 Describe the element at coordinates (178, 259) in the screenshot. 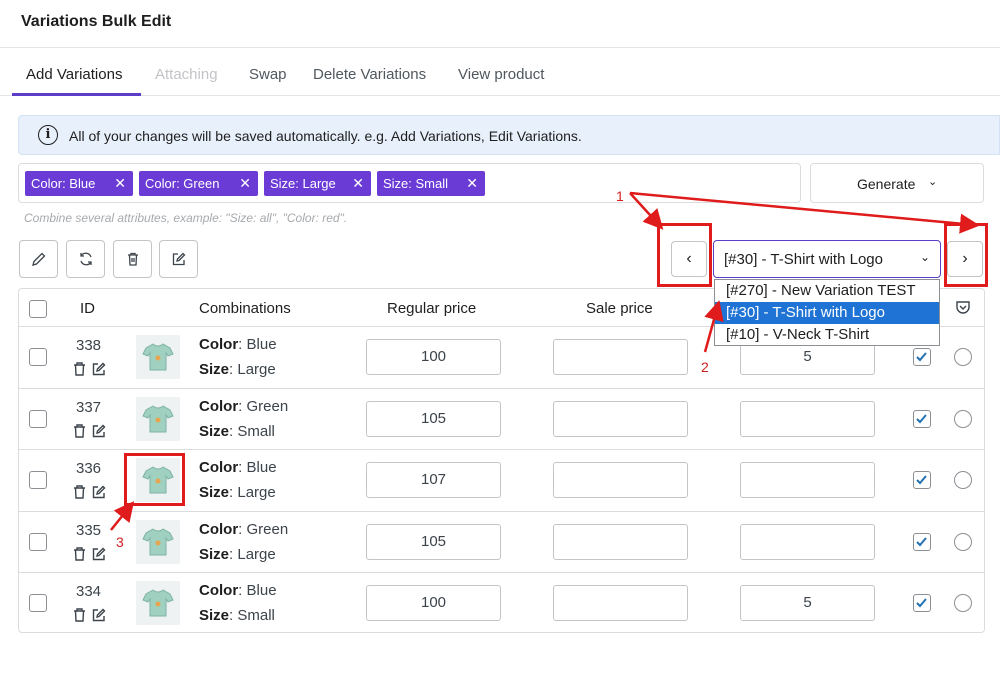

I see `edit-button` at that location.